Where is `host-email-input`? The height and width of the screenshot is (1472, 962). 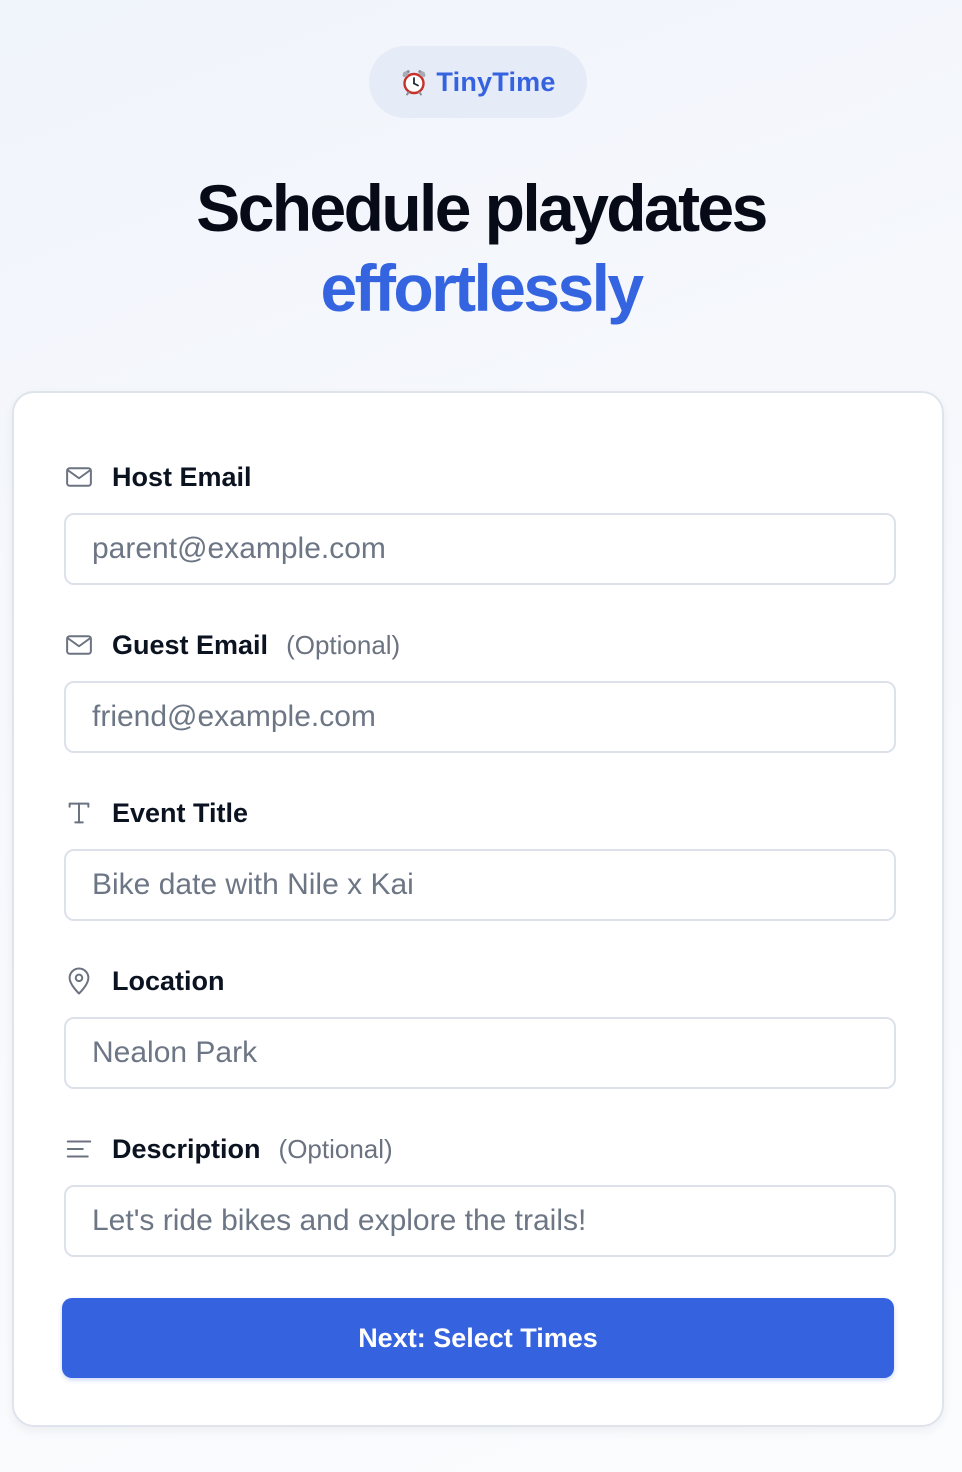
host-email-input is located at coordinates (480, 549).